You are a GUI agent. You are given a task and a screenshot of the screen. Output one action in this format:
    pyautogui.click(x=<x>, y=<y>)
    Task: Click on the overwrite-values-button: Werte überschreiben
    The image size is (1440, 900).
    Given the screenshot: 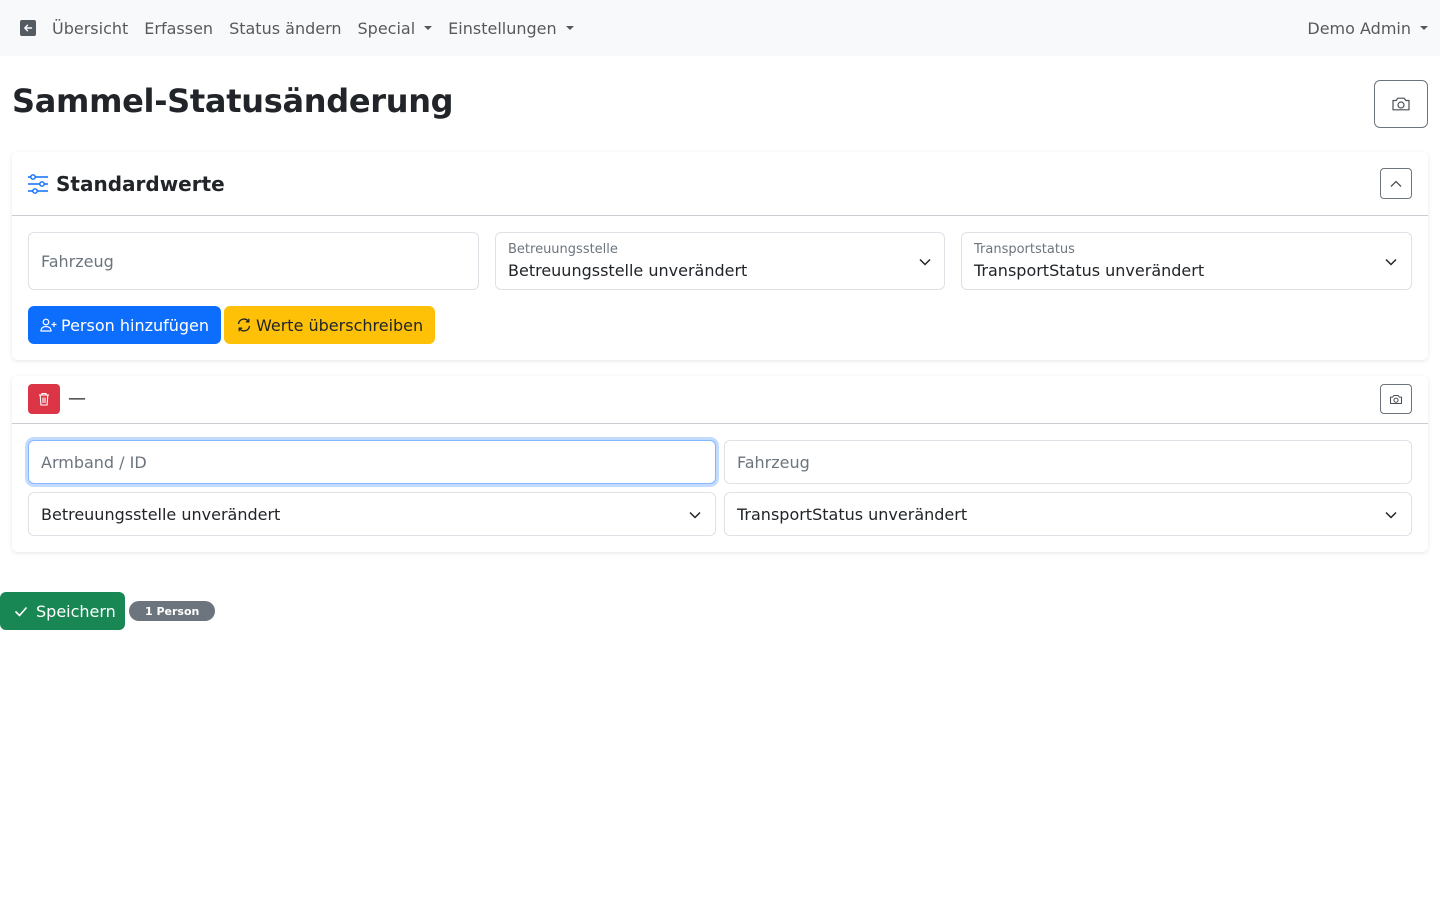 What is the action you would take?
    pyautogui.click(x=330, y=325)
    